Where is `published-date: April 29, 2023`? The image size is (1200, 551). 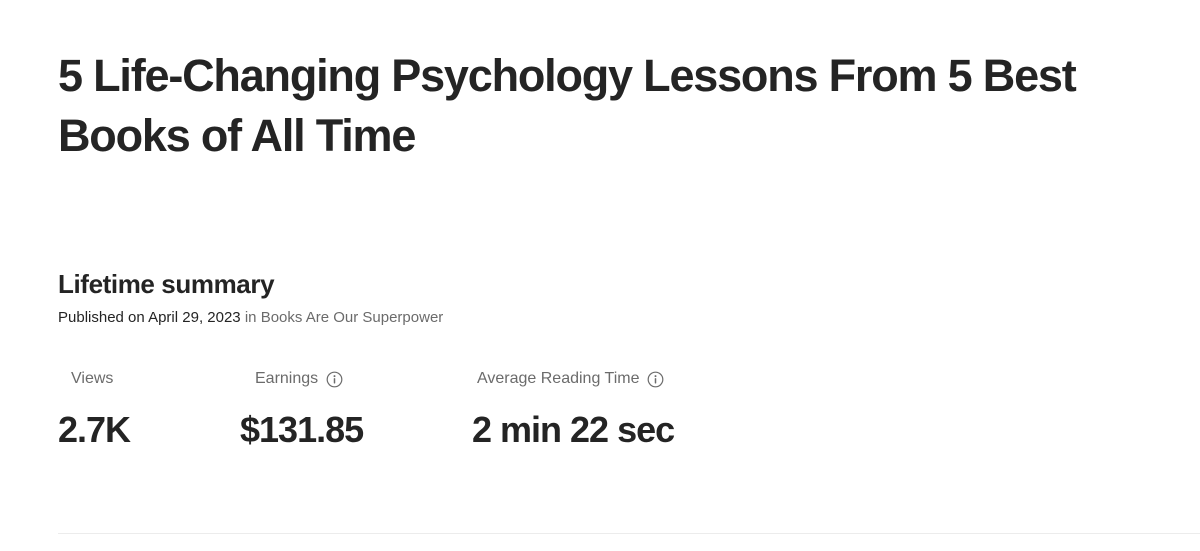
published-date: April 29, 2023 is located at coordinates (194, 317).